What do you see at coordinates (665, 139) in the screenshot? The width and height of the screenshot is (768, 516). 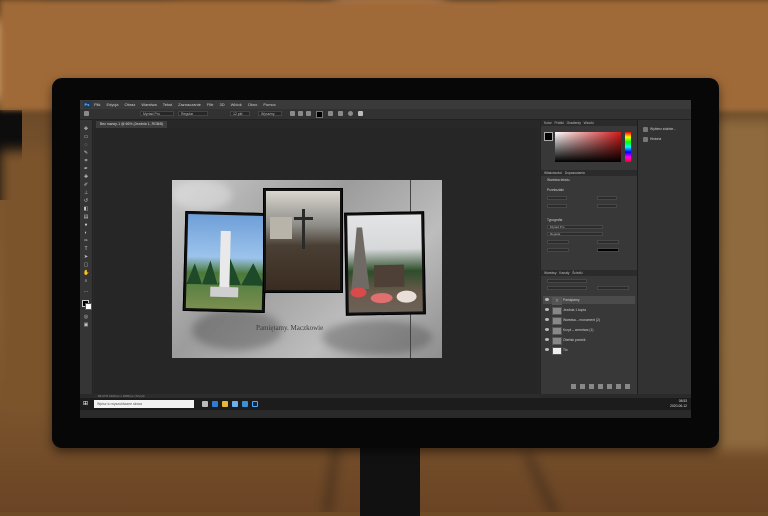 I see `side-item-history: Historia` at bounding box center [665, 139].